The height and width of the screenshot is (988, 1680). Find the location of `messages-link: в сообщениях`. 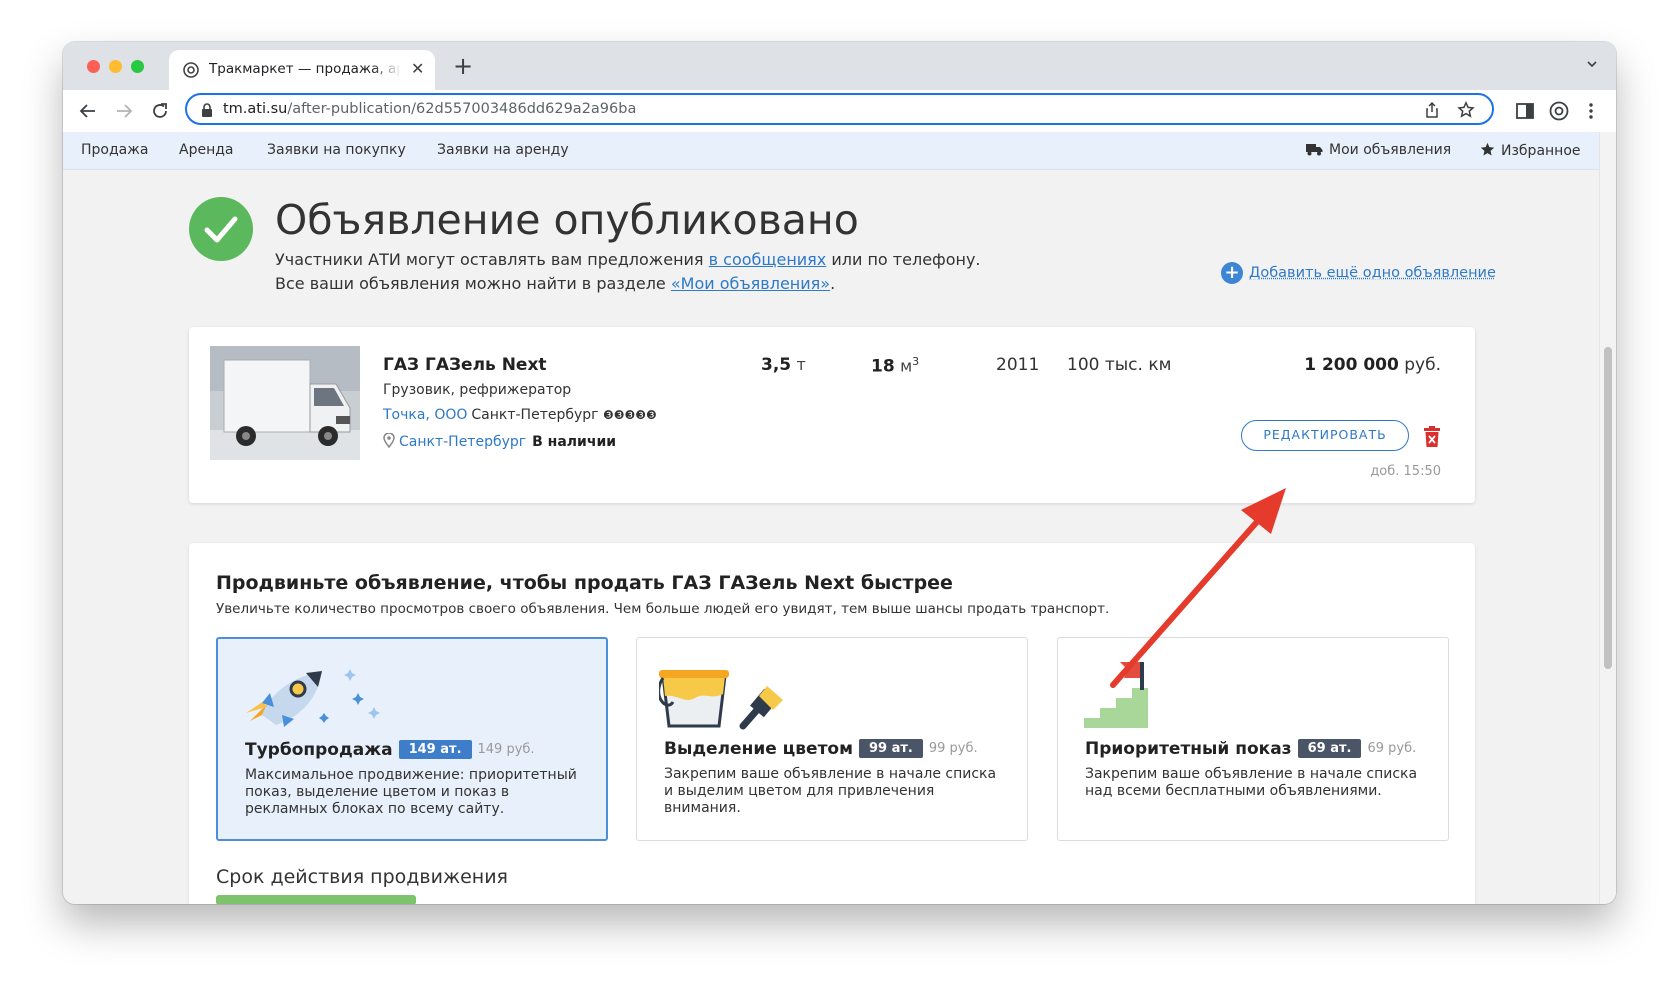

messages-link: в сообщениях is located at coordinates (768, 259).